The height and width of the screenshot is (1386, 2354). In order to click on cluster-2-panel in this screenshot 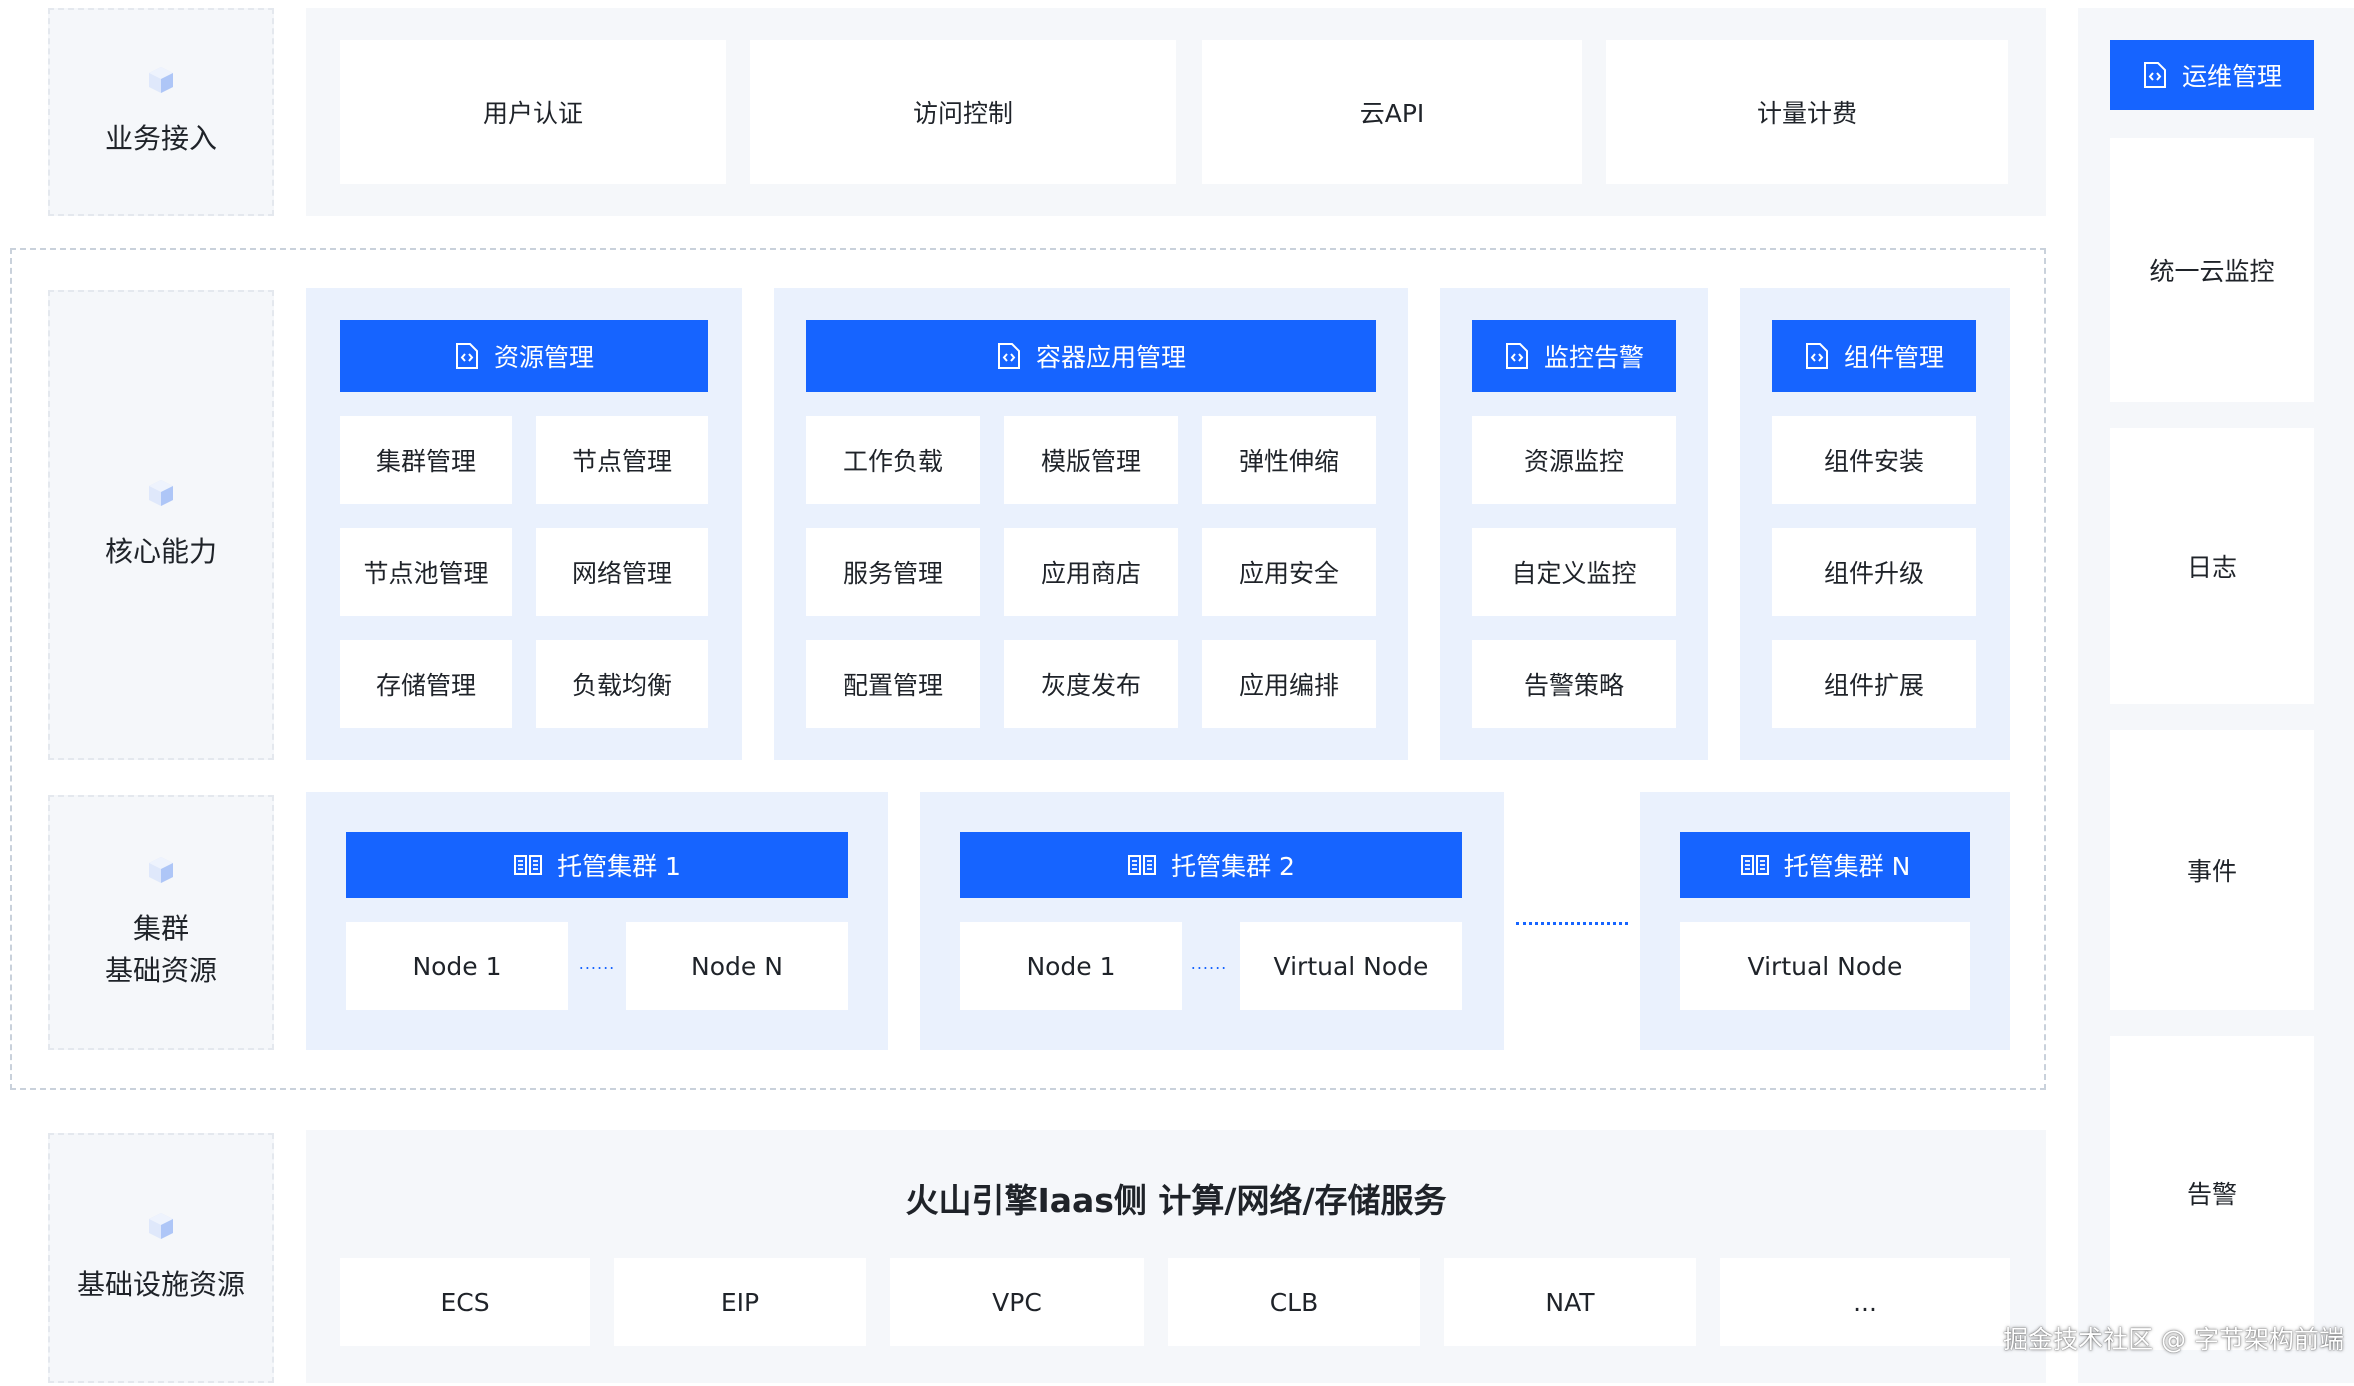, I will do `click(1212, 921)`.